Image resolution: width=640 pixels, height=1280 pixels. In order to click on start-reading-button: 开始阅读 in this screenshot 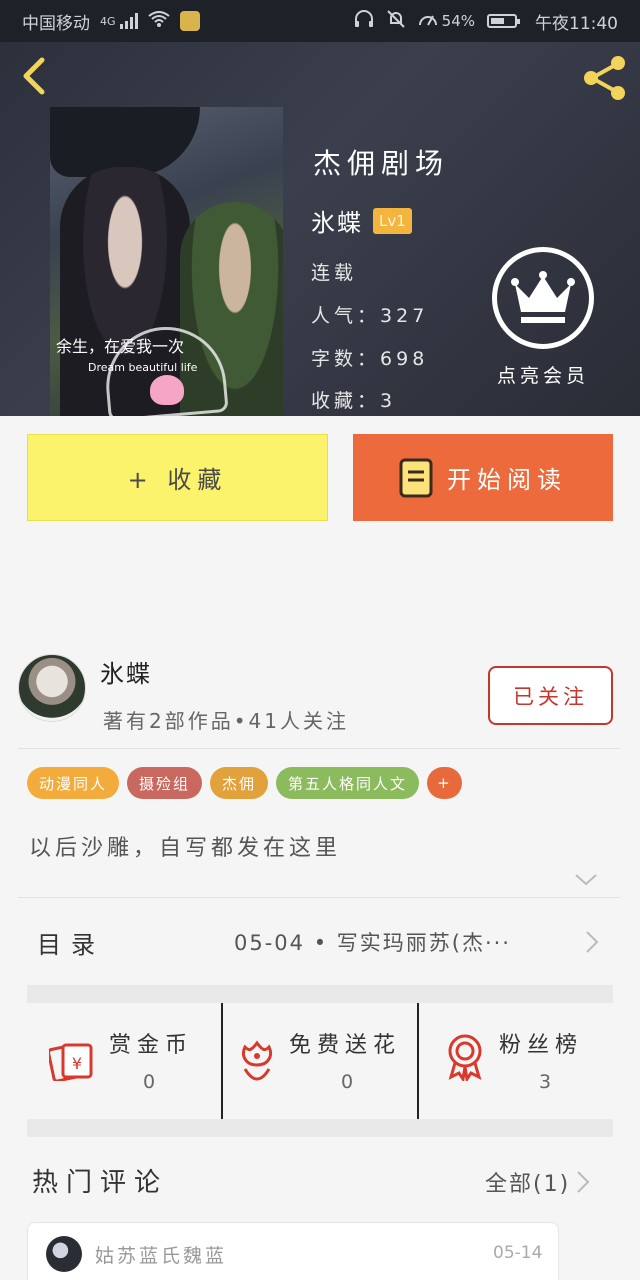, I will do `click(483, 477)`.